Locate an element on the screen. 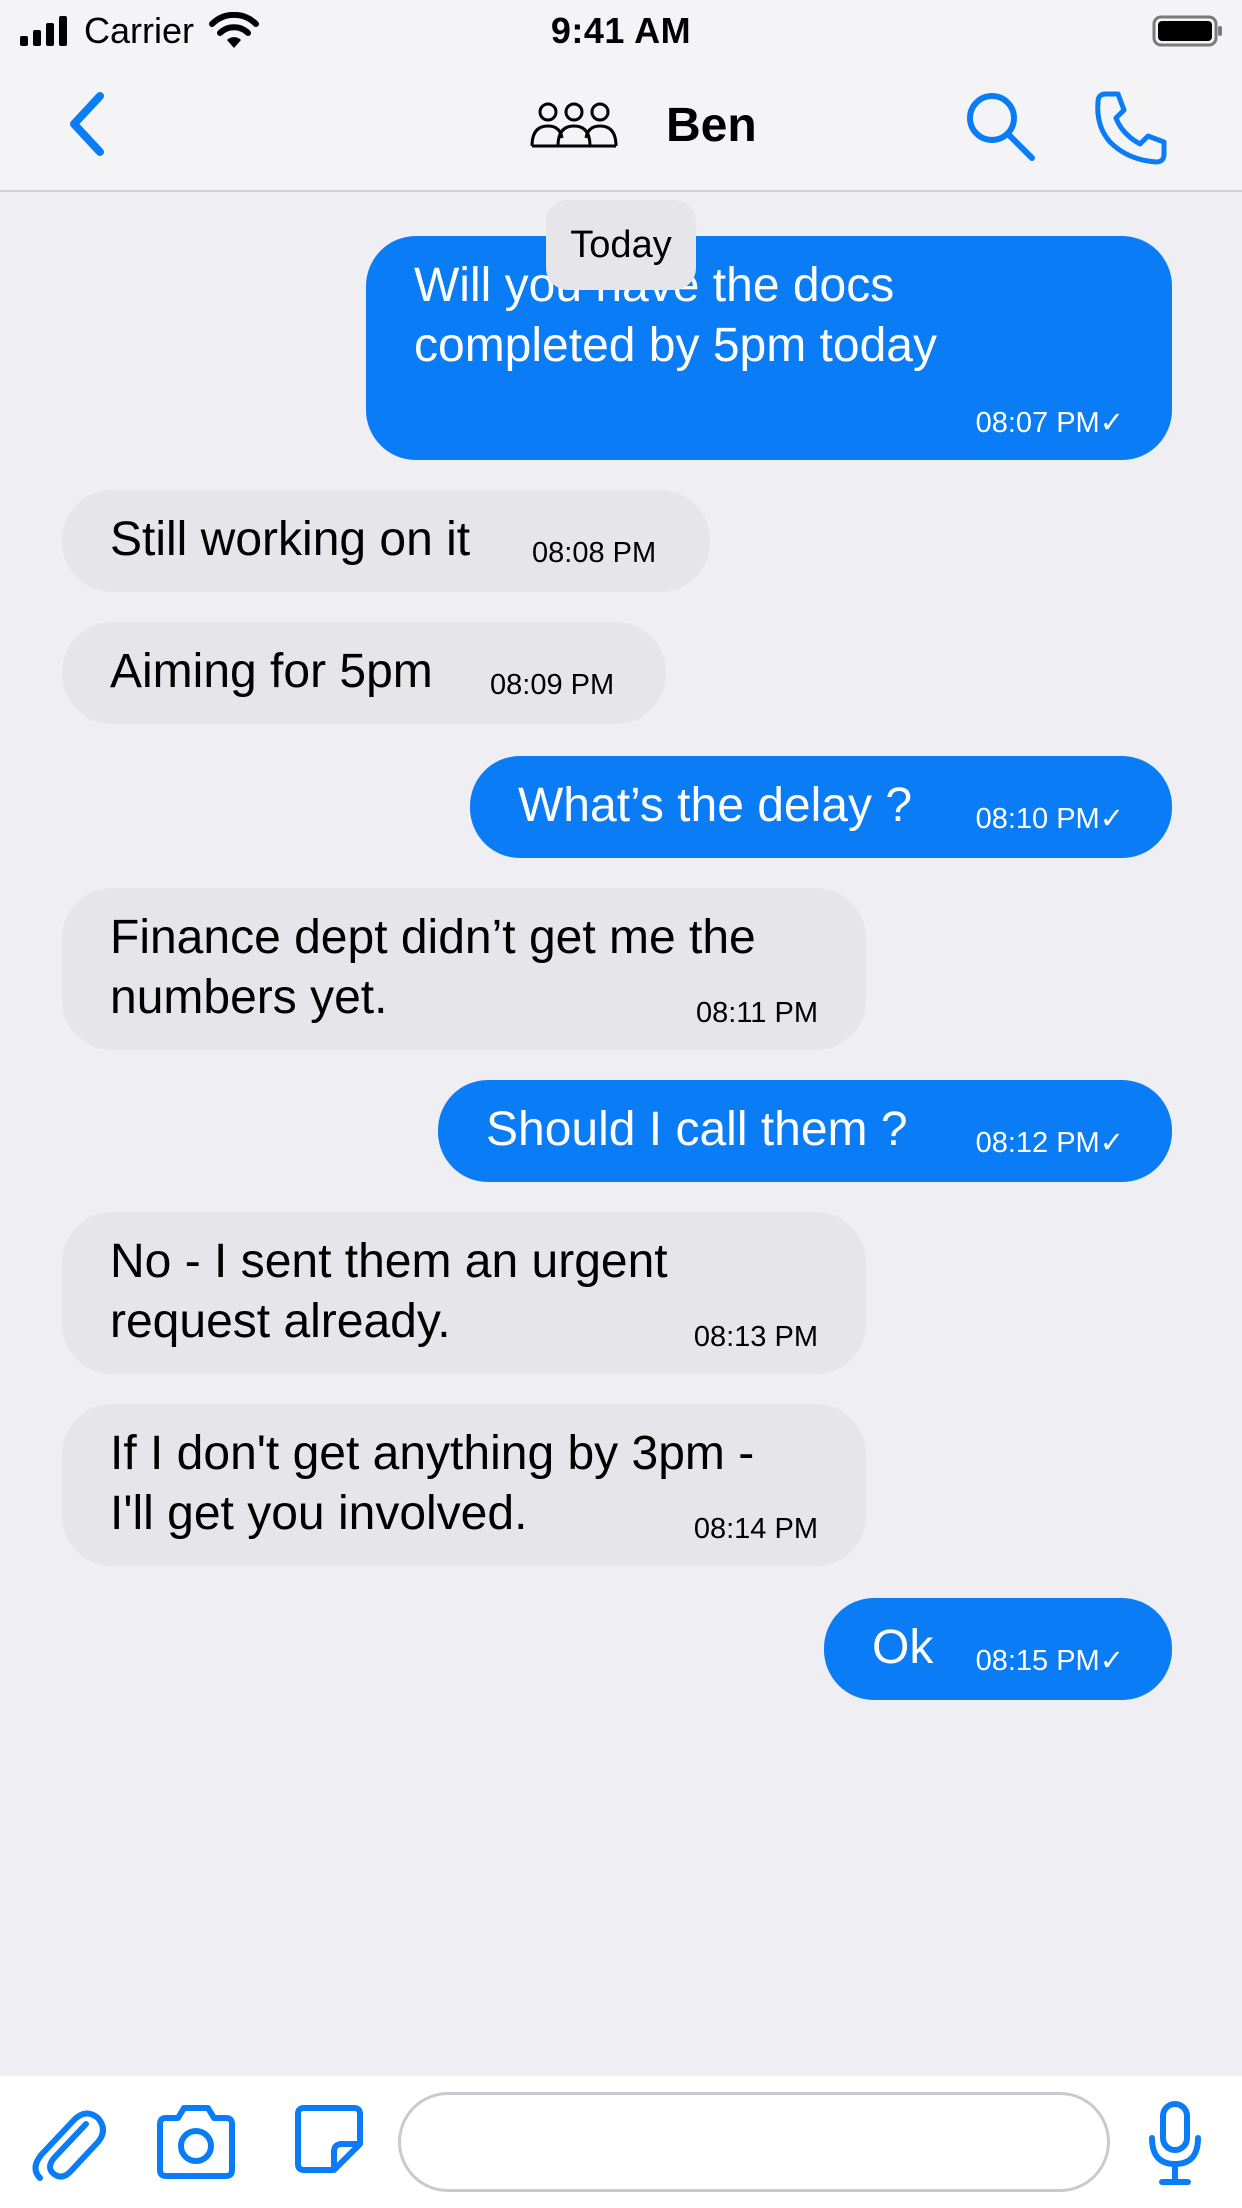  message-timestamp: 08:09 PM is located at coordinates (552, 685).